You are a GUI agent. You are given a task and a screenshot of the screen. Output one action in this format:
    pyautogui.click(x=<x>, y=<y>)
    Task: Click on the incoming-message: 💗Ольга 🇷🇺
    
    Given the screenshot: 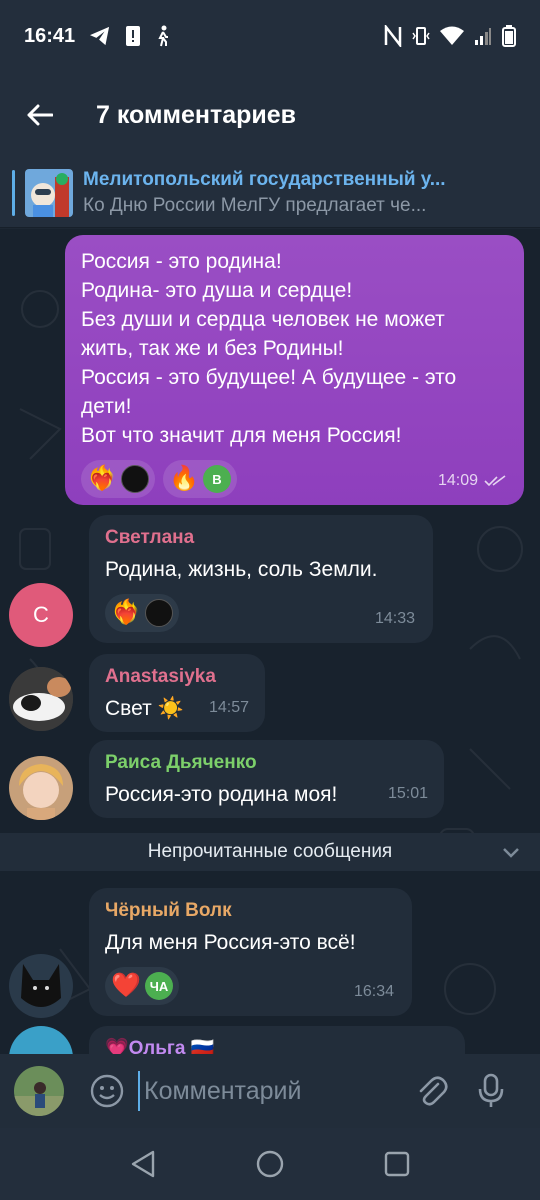 What is the action you would take?
    pyautogui.click(x=277, y=1040)
    